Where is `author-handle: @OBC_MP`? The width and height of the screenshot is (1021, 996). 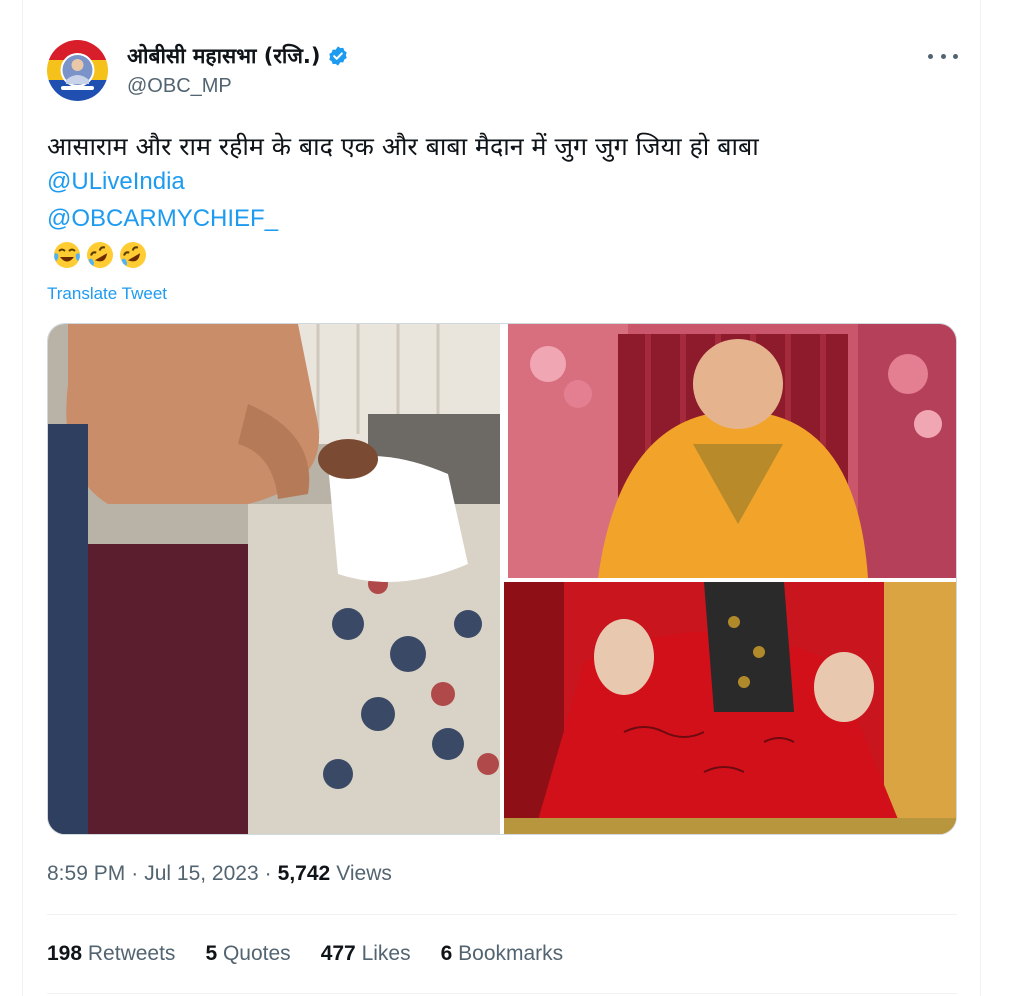
author-handle: @OBC_MP is located at coordinates (179, 86).